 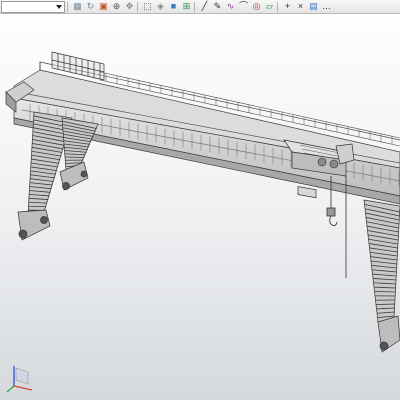 What do you see at coordinates (230, 6) in the screenshot?
I see `curve-icon: ∿` at bounding box center [230, 6].